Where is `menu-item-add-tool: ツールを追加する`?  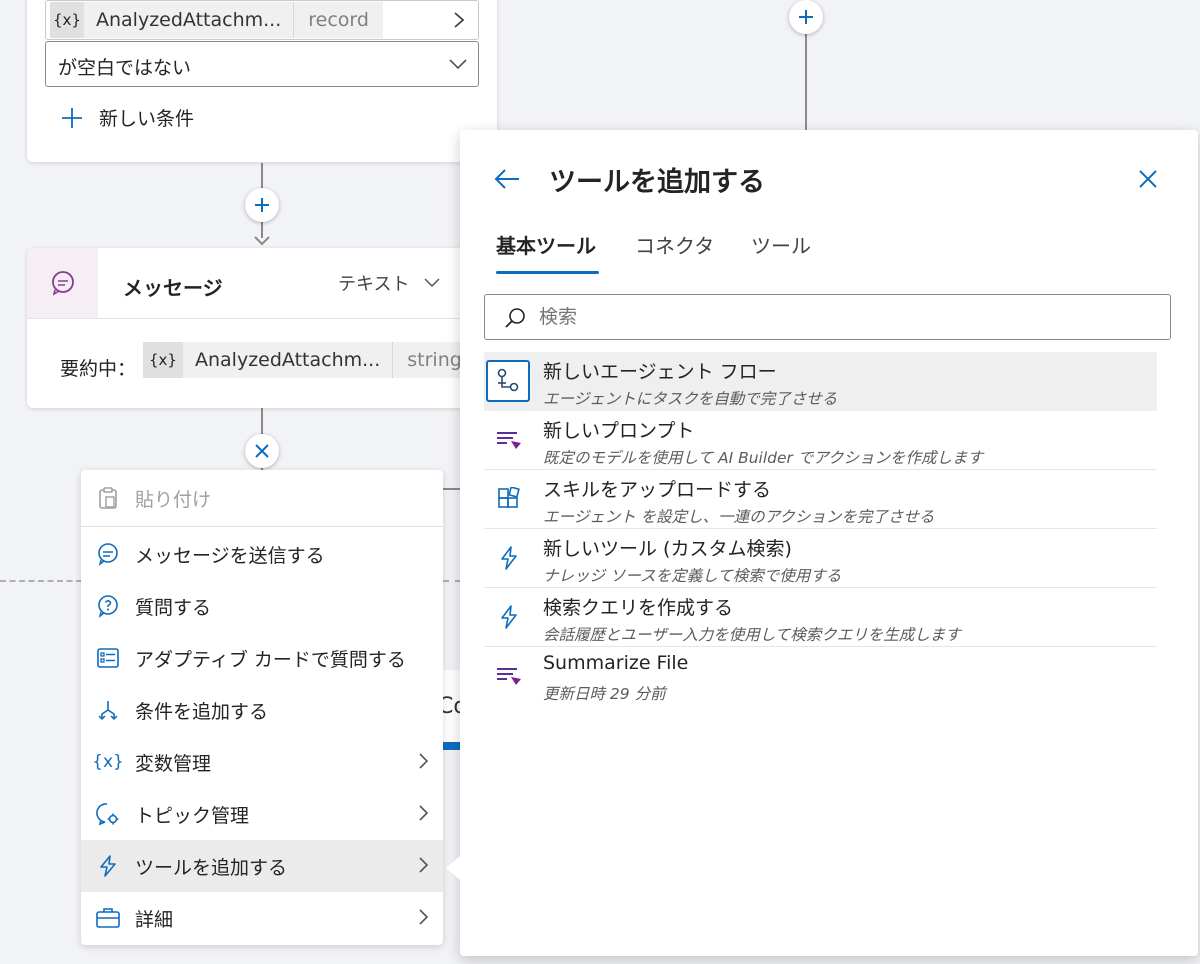
menu-item-add-tool: ツールを追加する is located at coordinates (262, 866).